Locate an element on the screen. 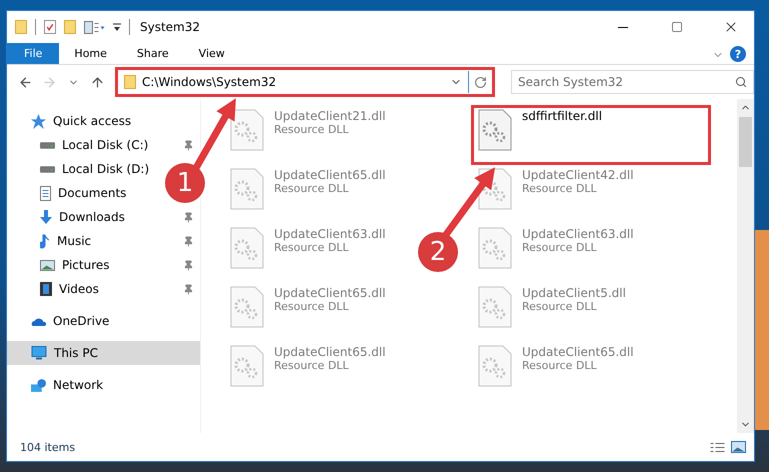  file-name: UpdateClient42.dll is located at coordinates (578, 175).